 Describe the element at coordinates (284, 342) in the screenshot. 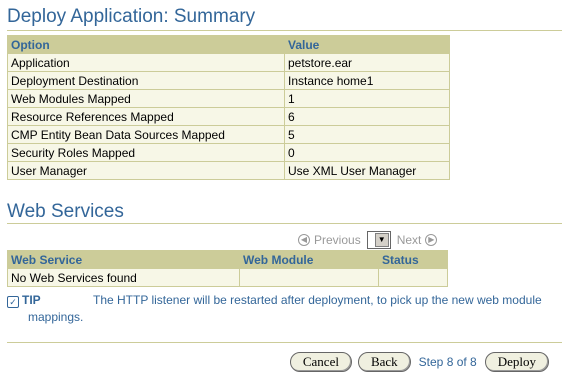

I see `footer-divider` at that location.